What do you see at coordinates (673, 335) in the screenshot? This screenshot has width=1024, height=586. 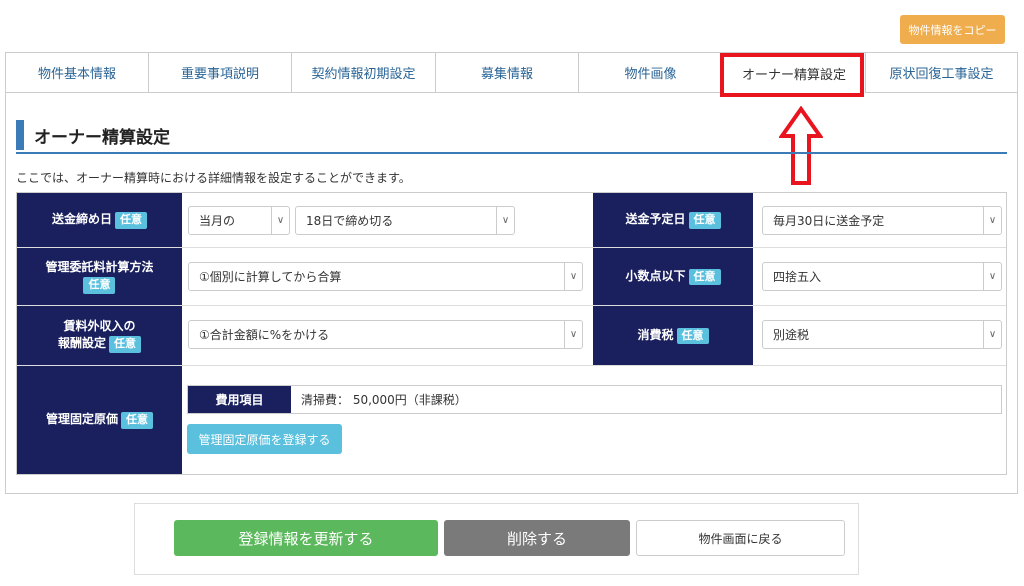 I see `tax-label: 消費税 任意` at bounding box center [673, 335].